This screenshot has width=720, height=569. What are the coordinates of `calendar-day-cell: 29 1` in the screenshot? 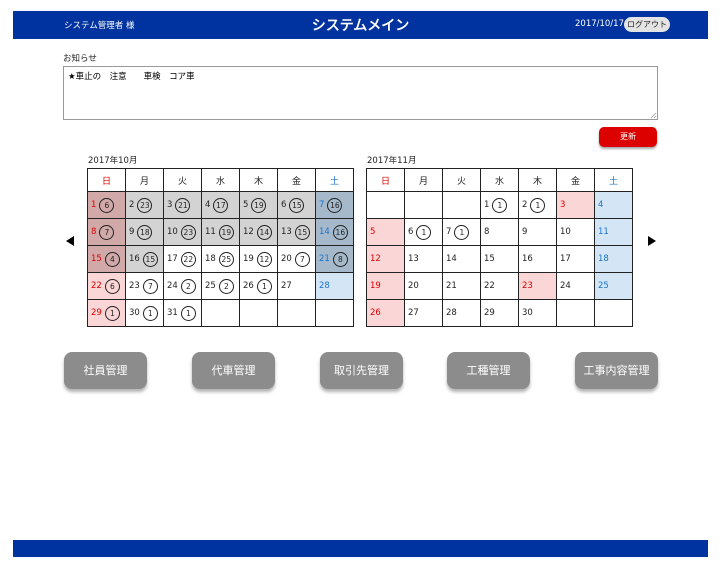 It's located at (106, 313).